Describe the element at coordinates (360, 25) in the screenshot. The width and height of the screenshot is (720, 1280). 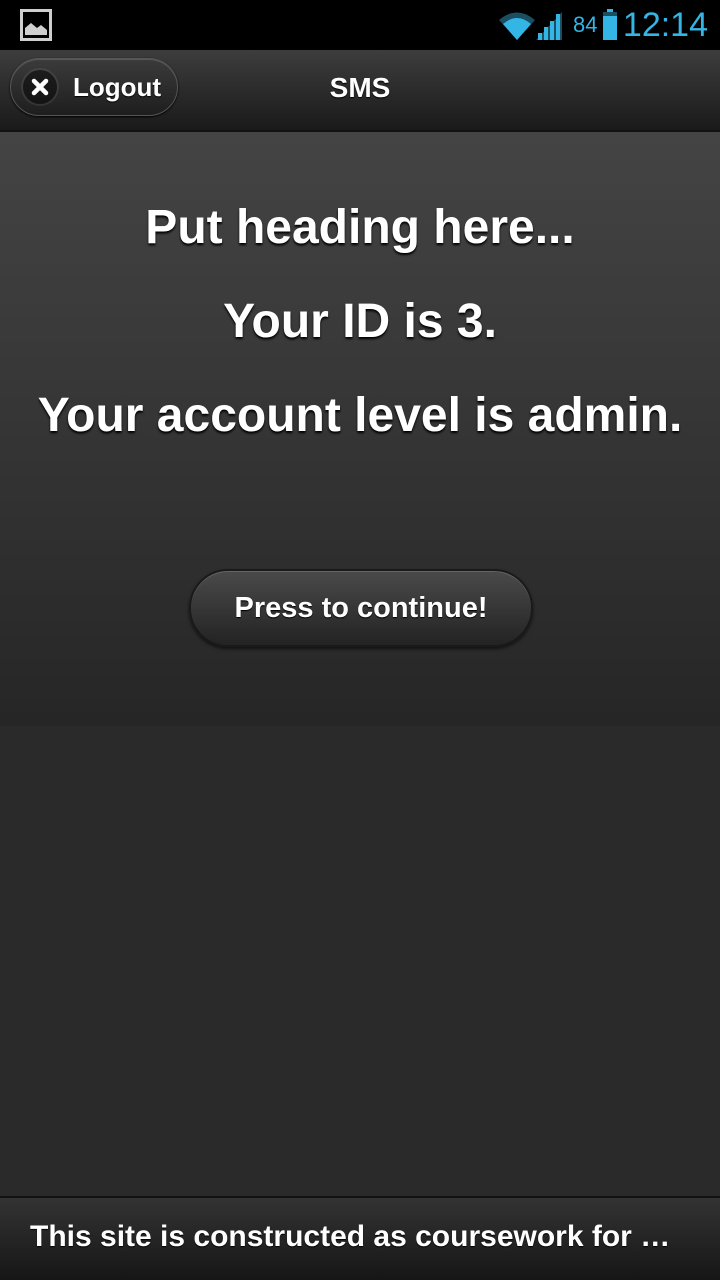
I see `status-bar: 84 12:14` at that location.